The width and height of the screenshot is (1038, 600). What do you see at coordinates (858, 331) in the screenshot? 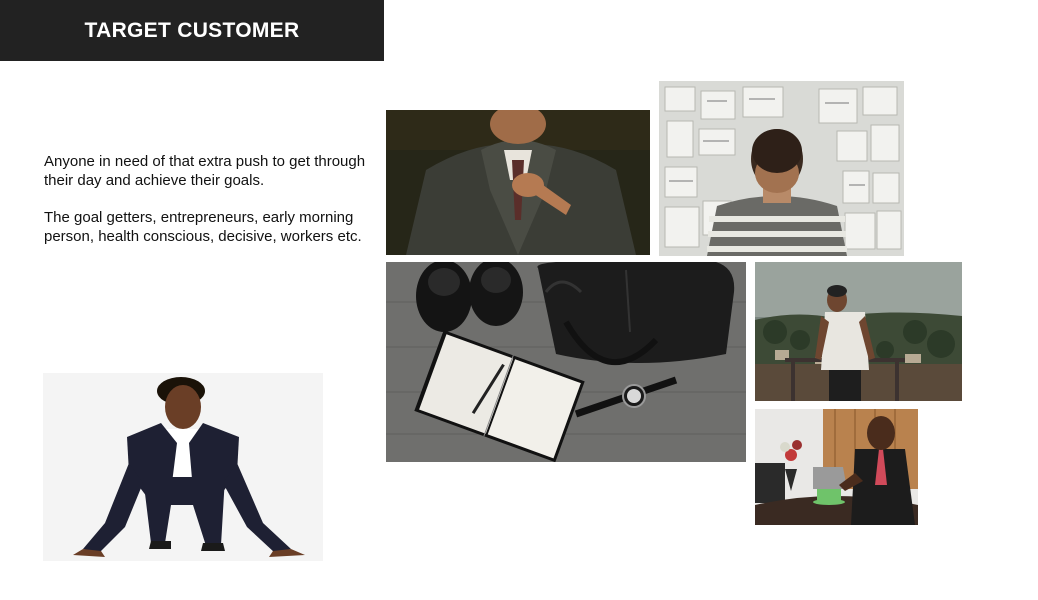
I see `fitness-photo` at bounding box center [858, 331].